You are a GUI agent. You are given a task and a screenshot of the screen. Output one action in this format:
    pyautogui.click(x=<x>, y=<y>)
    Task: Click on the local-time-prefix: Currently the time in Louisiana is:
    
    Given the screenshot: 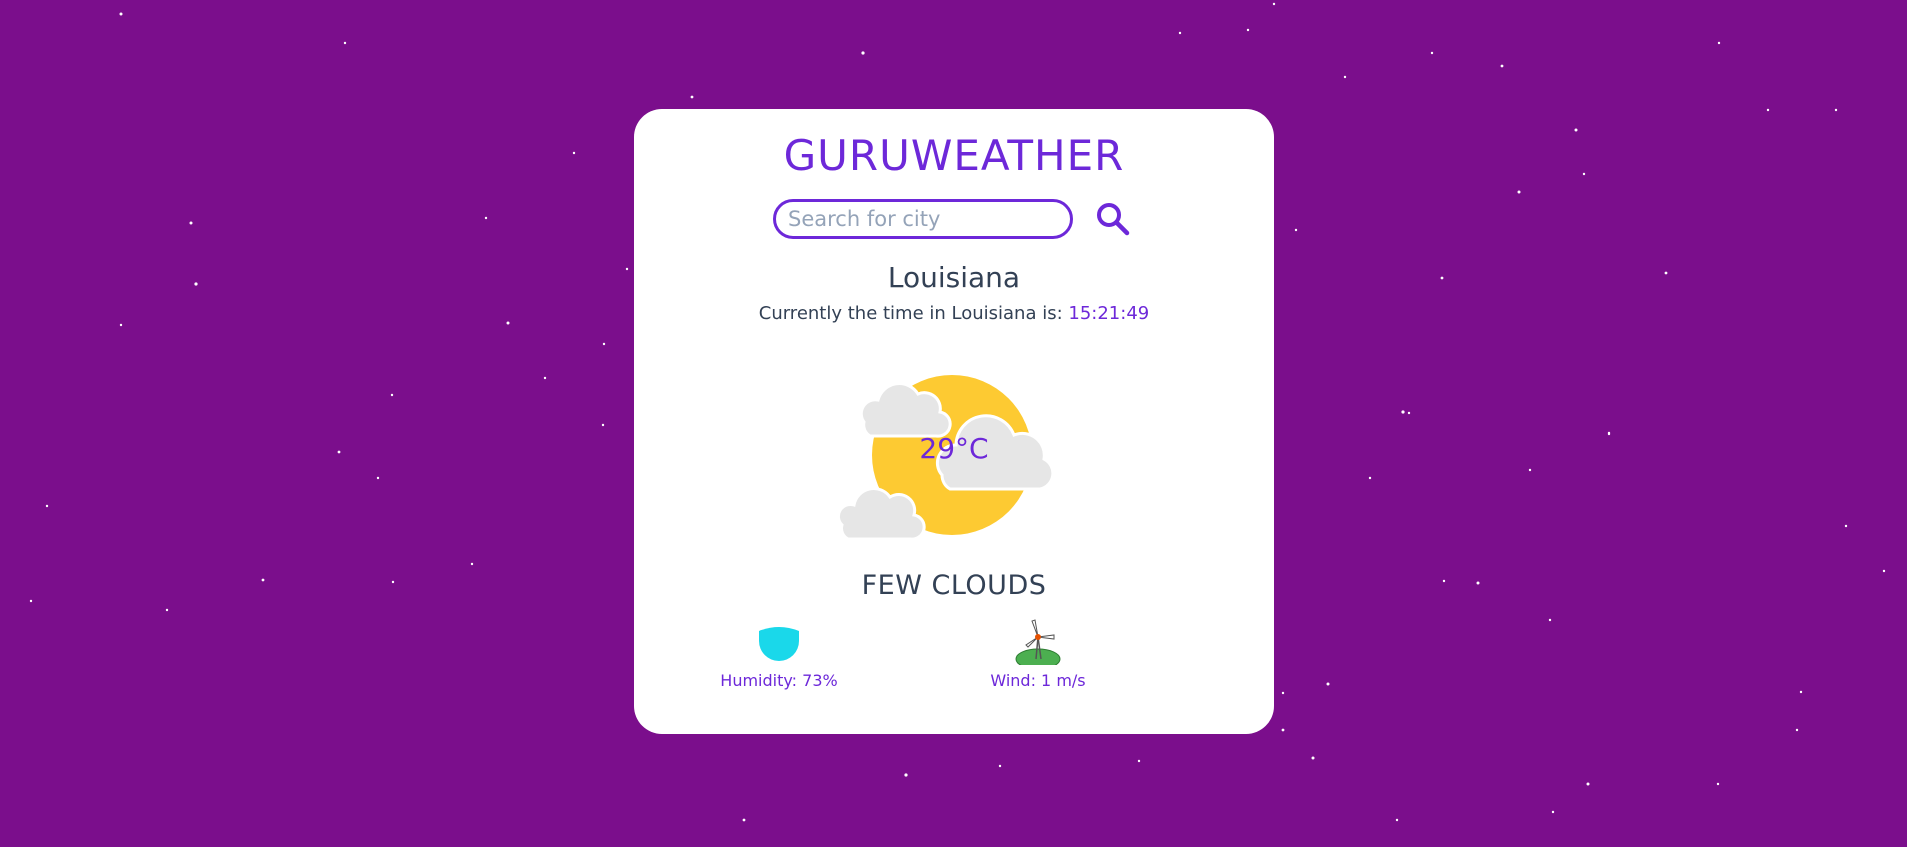 What is the action you would take?
    pyautogui.click(x=913, y=313)
    